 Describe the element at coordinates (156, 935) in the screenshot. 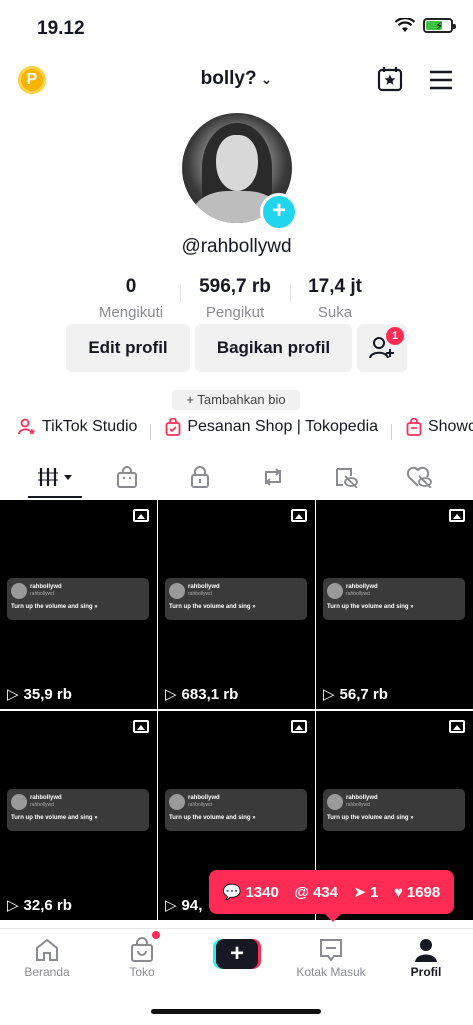

I see `shop-notification-dot` at that location.